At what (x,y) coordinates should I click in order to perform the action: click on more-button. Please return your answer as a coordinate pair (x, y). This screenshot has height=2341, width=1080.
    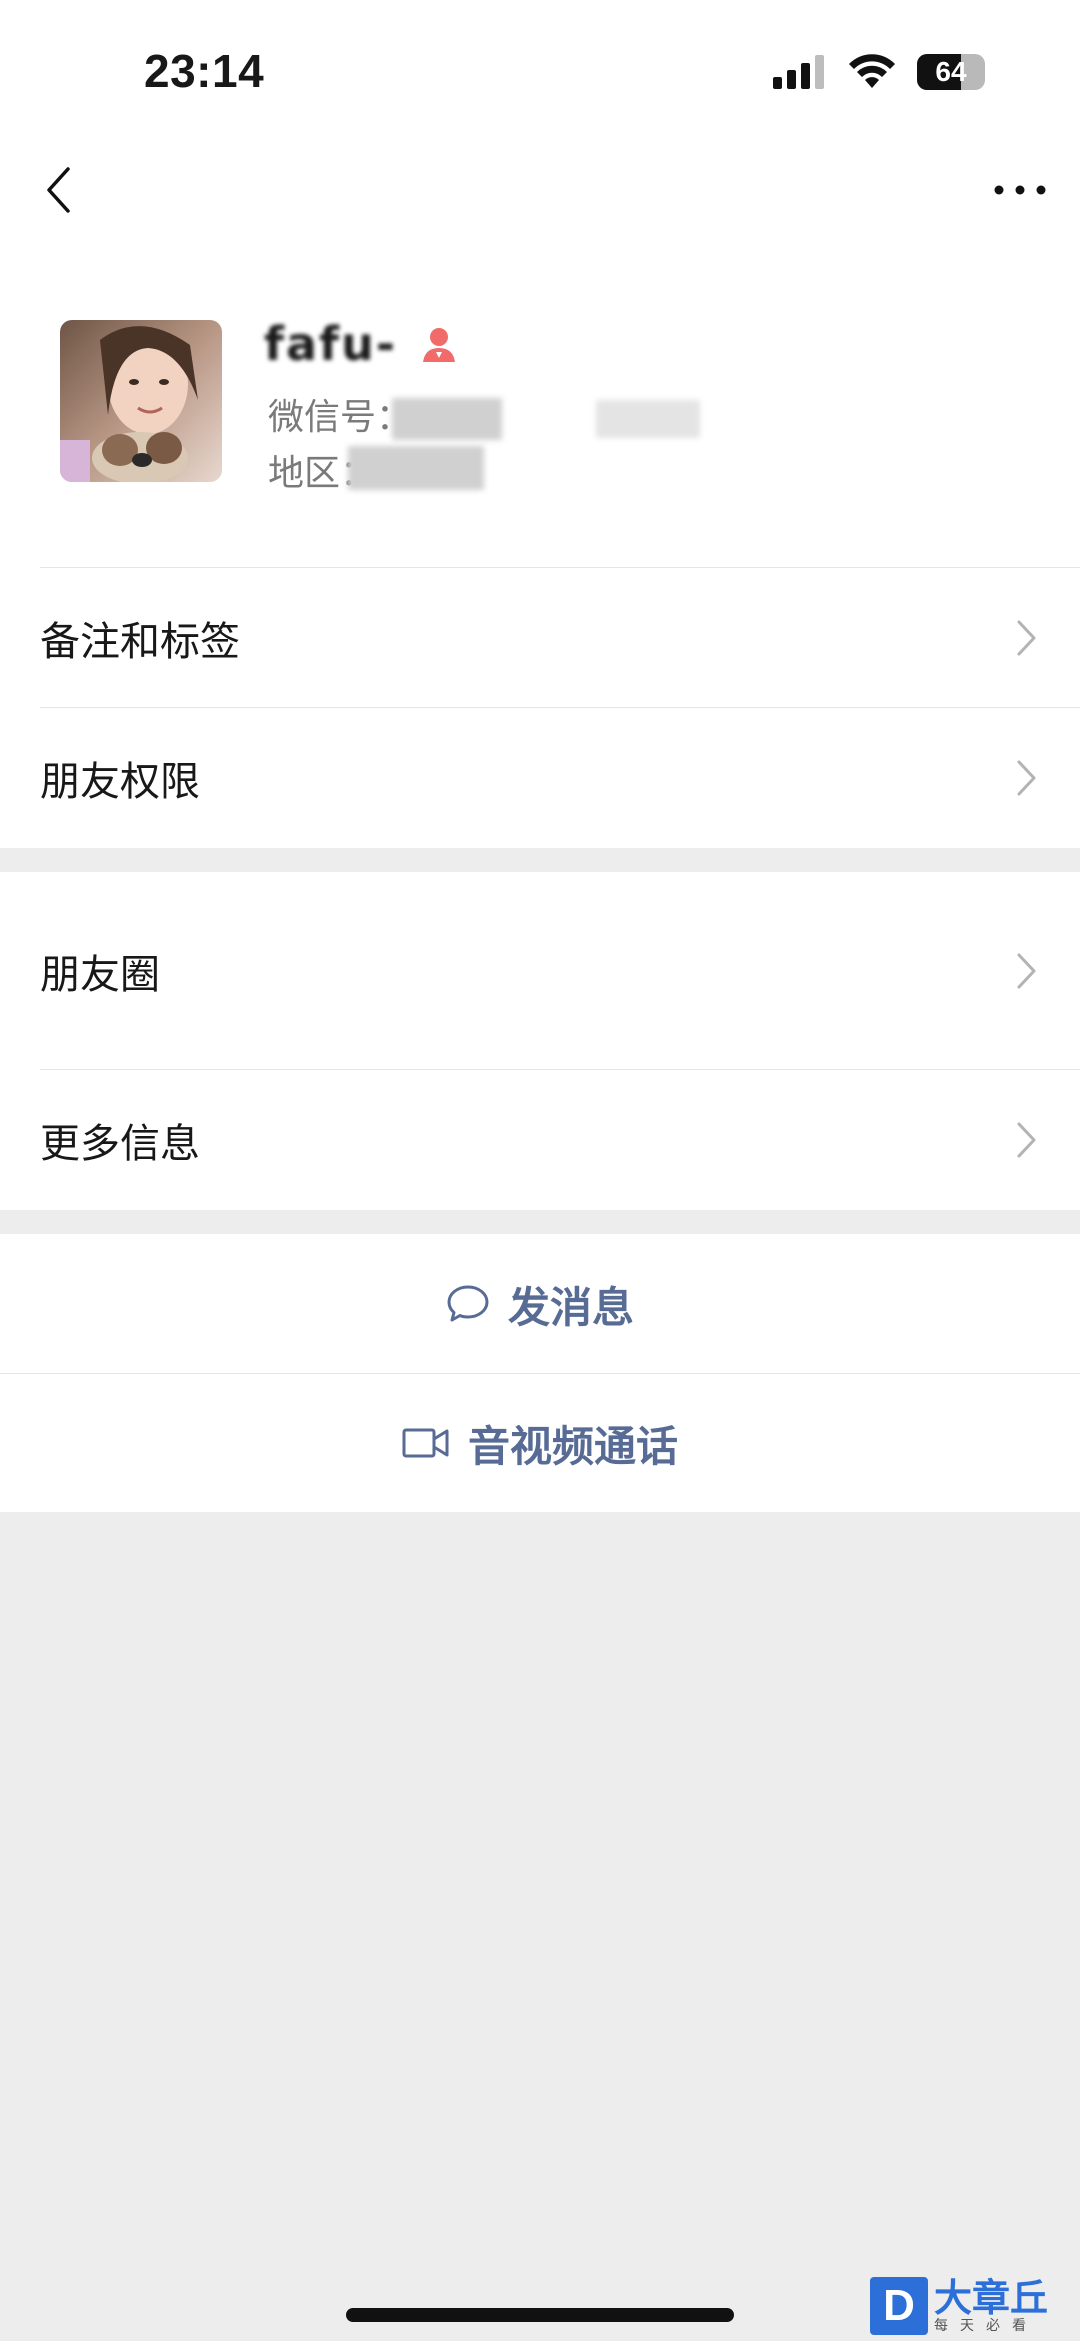
    Looking at the image, I should click on (1020, 190).